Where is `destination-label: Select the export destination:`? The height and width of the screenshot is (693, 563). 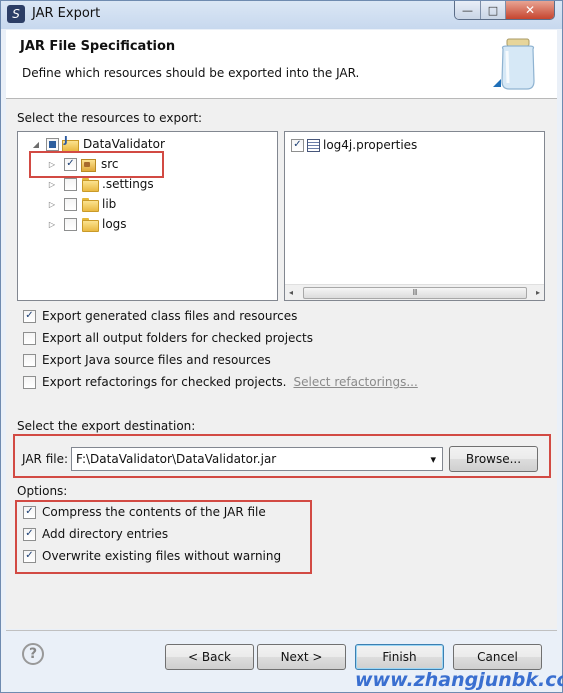
destination-label: Select the export destination: is located at coordinates (106, 426).